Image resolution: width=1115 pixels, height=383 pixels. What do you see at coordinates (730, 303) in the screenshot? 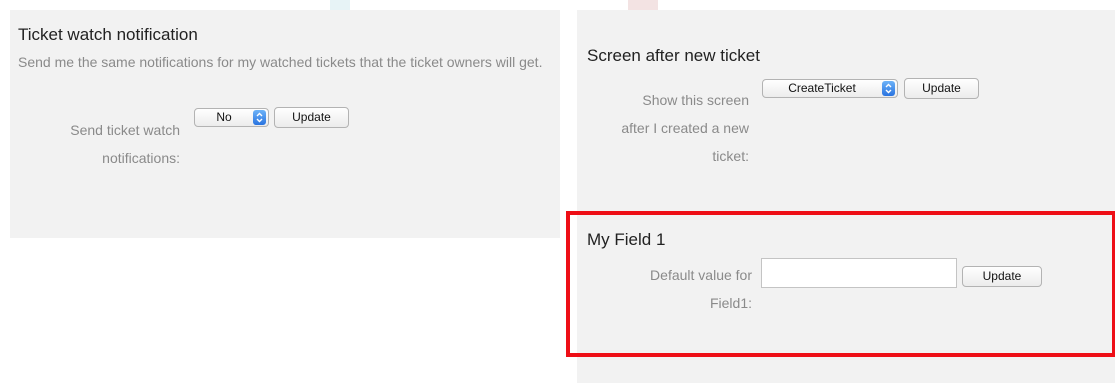
I see `label-line: Field1:` at bounding box center [730, 303].